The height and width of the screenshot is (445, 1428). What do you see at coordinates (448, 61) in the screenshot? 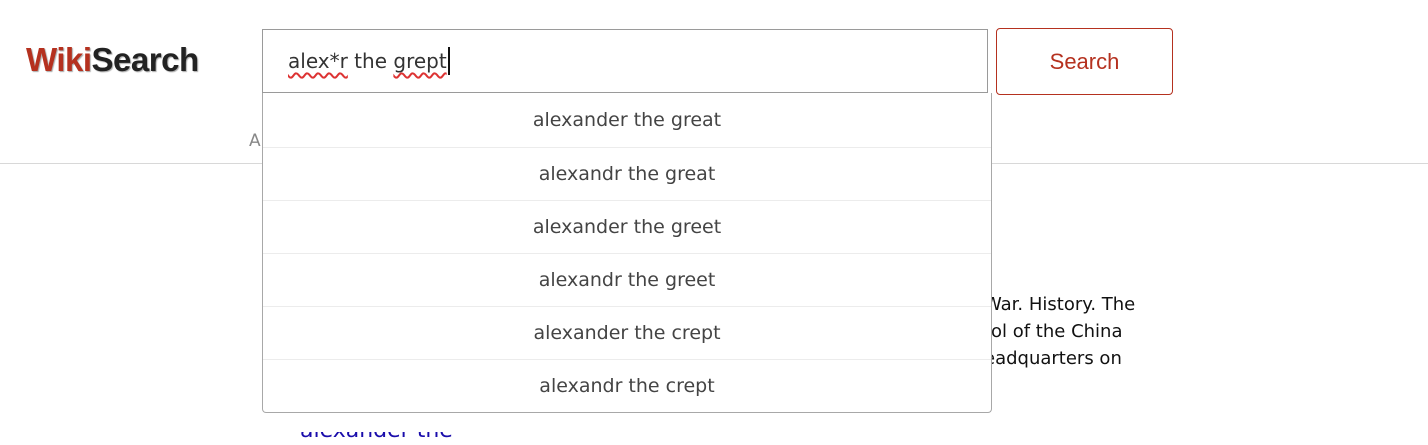
I see `text-caret` at bounding box center [448, 61].